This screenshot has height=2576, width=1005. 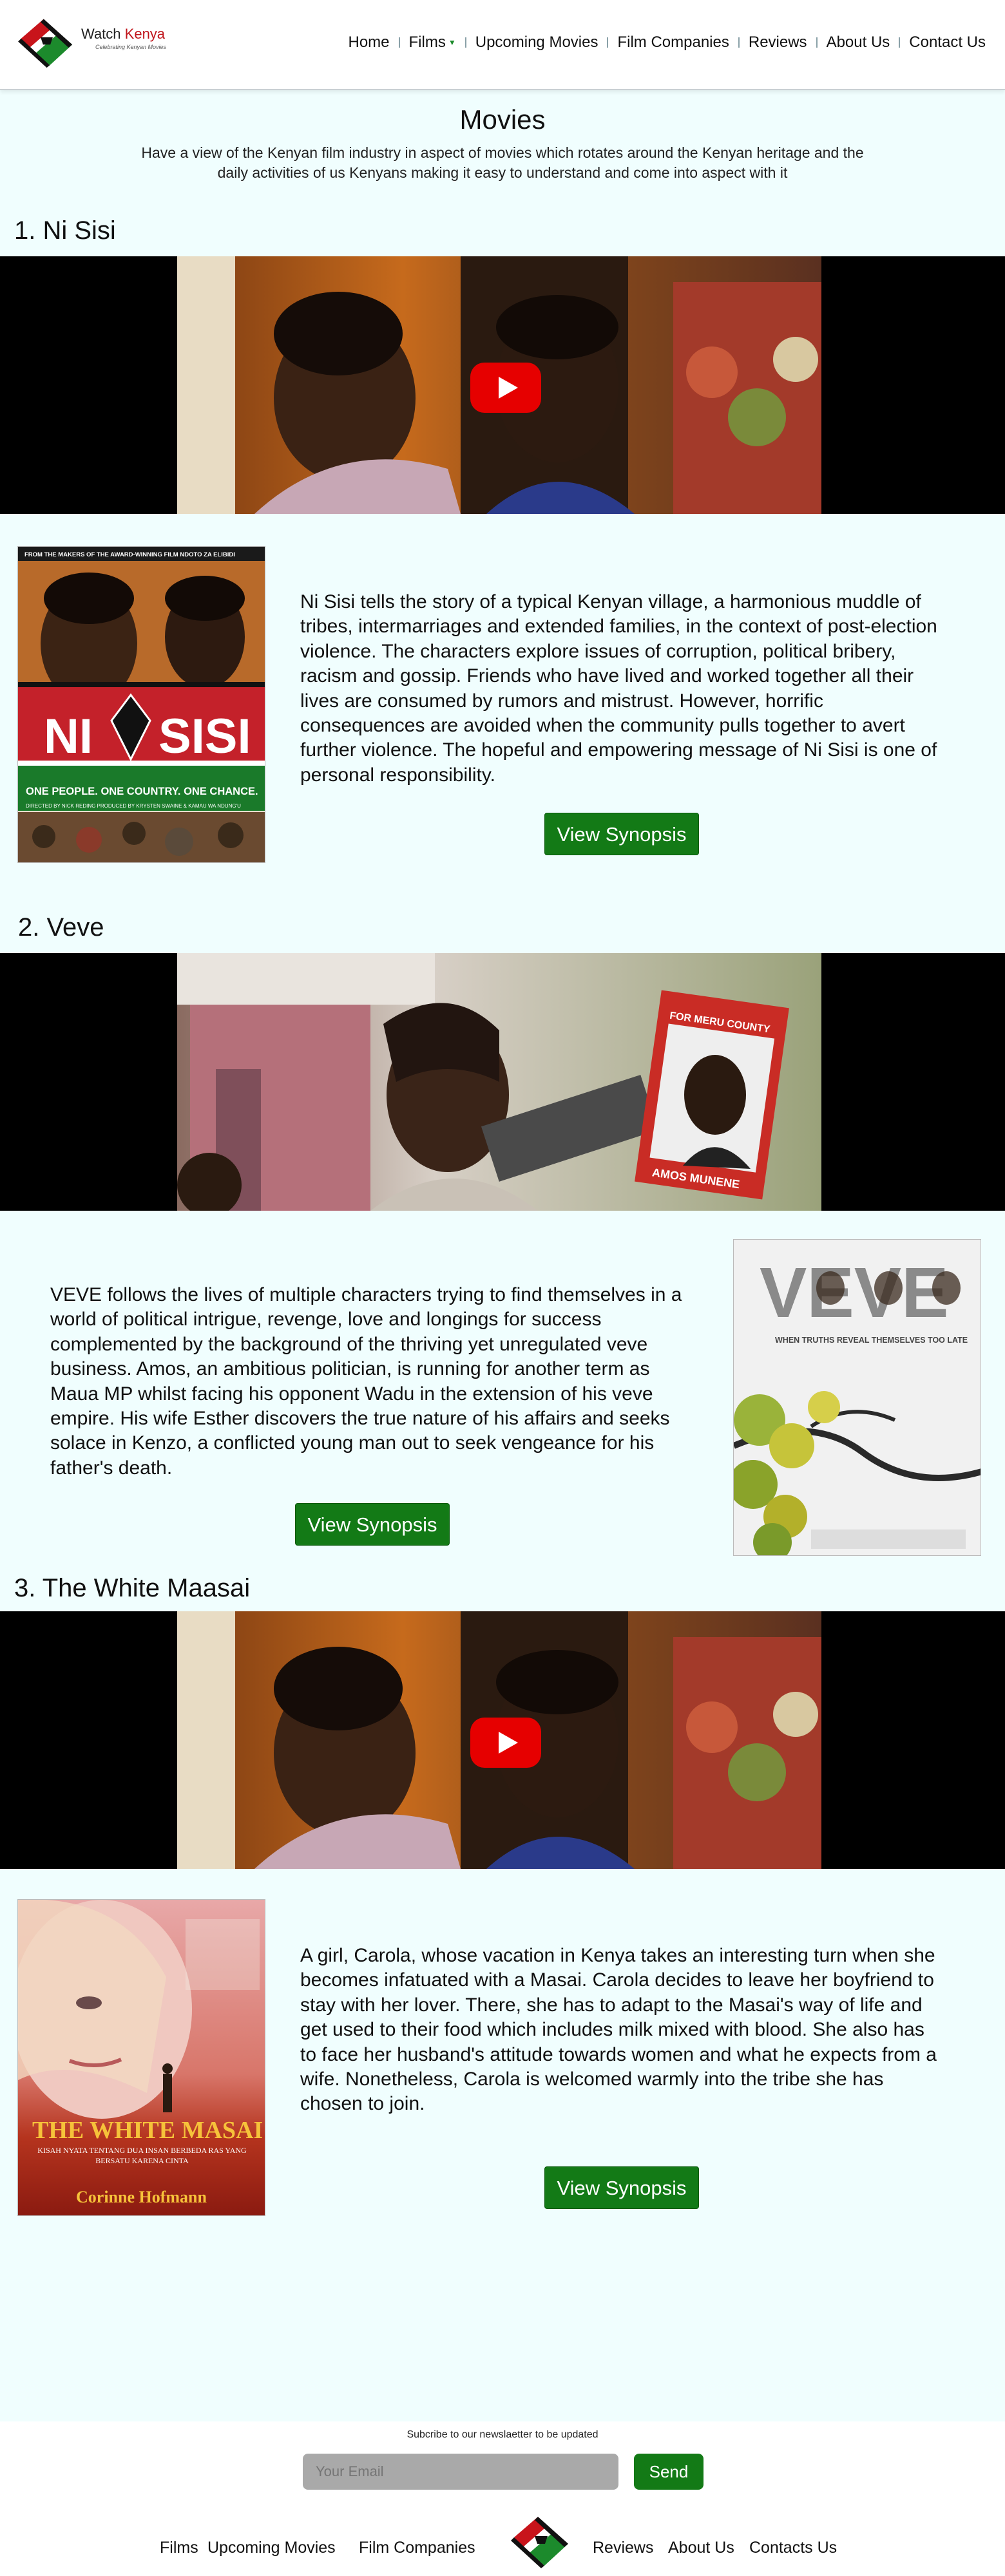 What do you see at coordinates (778, 42) in the screenshot?
I see `nav-reviews: Reviews` at bounding box center [778, 42].